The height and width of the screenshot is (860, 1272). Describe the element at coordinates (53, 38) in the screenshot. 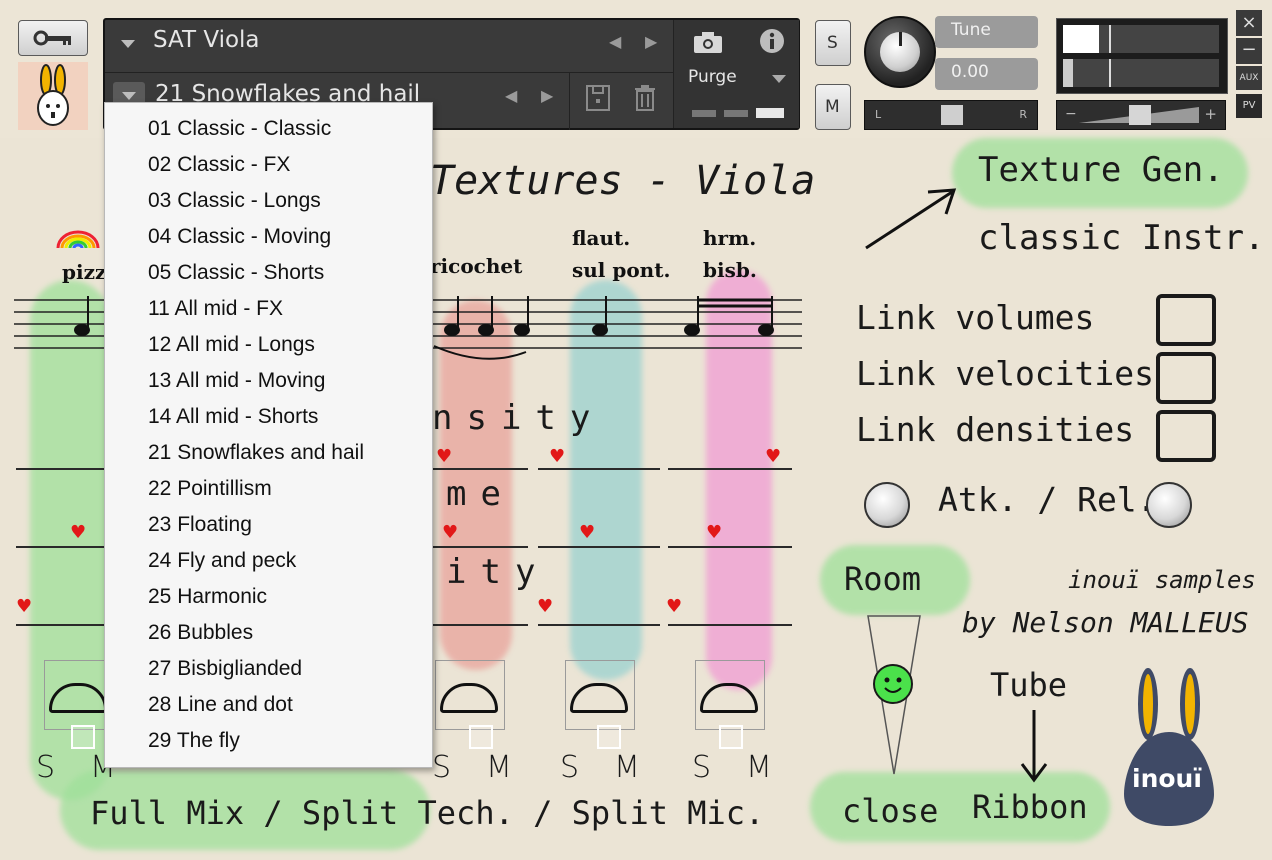

I see `wrench-button` at that location.